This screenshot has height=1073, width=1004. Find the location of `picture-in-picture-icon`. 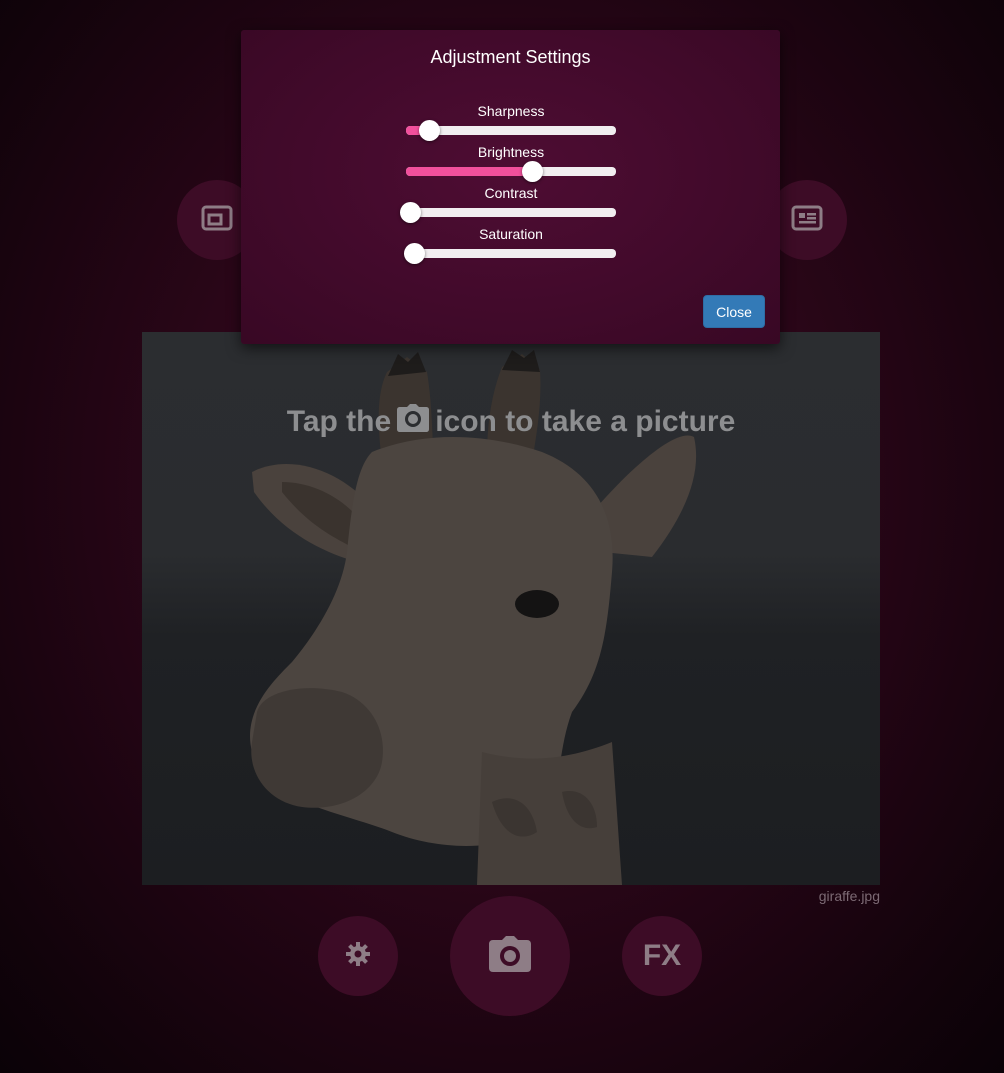

picture-in-picture-icon is located at coordinates (217, 220).